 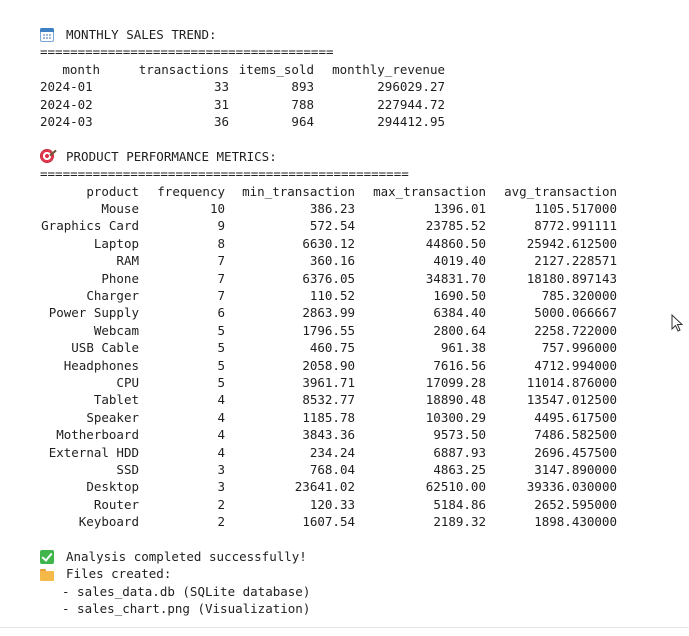 I want to click on table-cell: 296029.27, so click(x=411, y=87).